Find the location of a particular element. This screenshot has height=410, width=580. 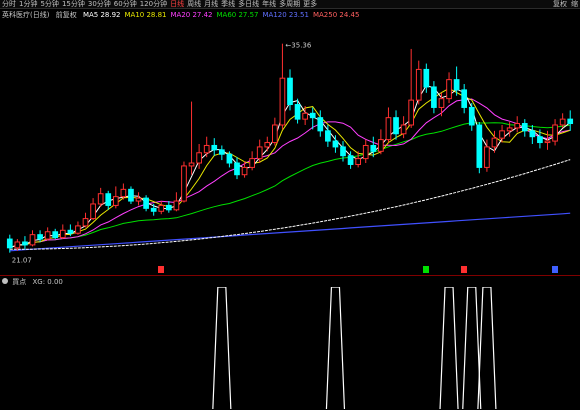

period-tab: 30分钟 is located at coordinates (99, 4).